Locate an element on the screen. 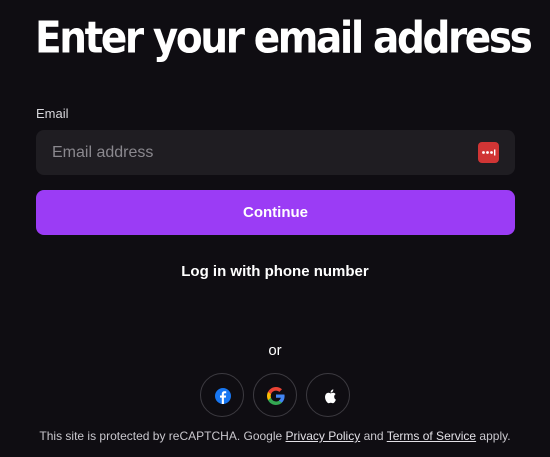 The width and height of the screenshot is (550, 457). apply-text: apply. is located at coordinates (495, 436).